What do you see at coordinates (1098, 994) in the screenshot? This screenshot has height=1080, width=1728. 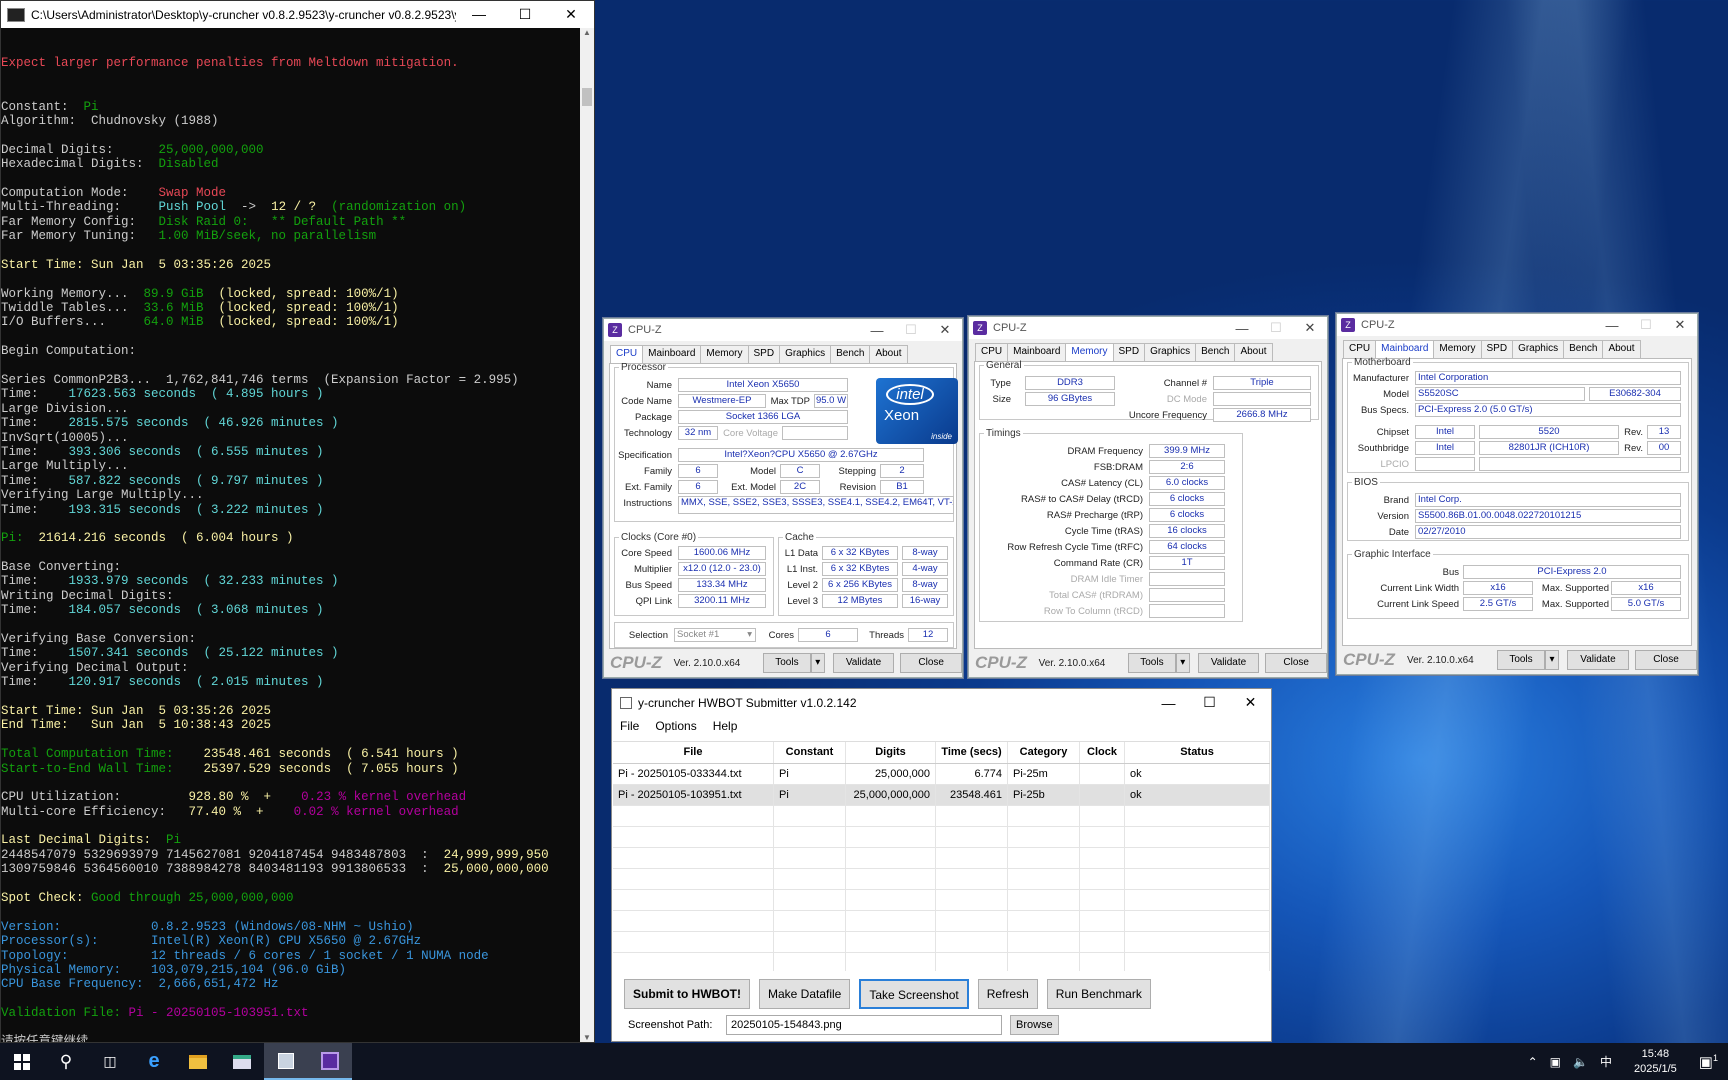 I see `run-benchmark-button: Run Benchmark` at bounding box center [1098, 994].